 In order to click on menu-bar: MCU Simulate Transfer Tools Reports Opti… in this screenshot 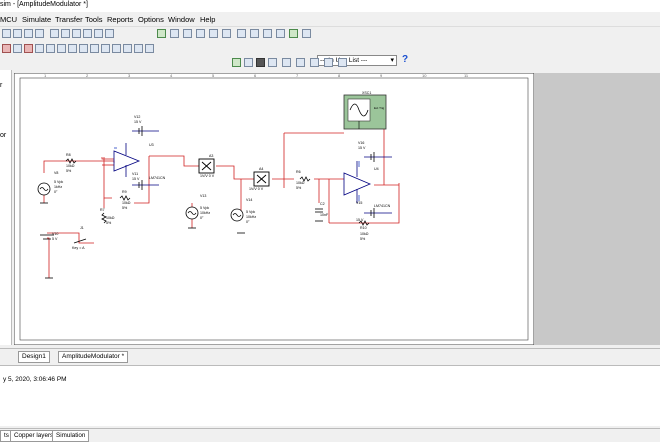, I will do `click(330, 19)`.